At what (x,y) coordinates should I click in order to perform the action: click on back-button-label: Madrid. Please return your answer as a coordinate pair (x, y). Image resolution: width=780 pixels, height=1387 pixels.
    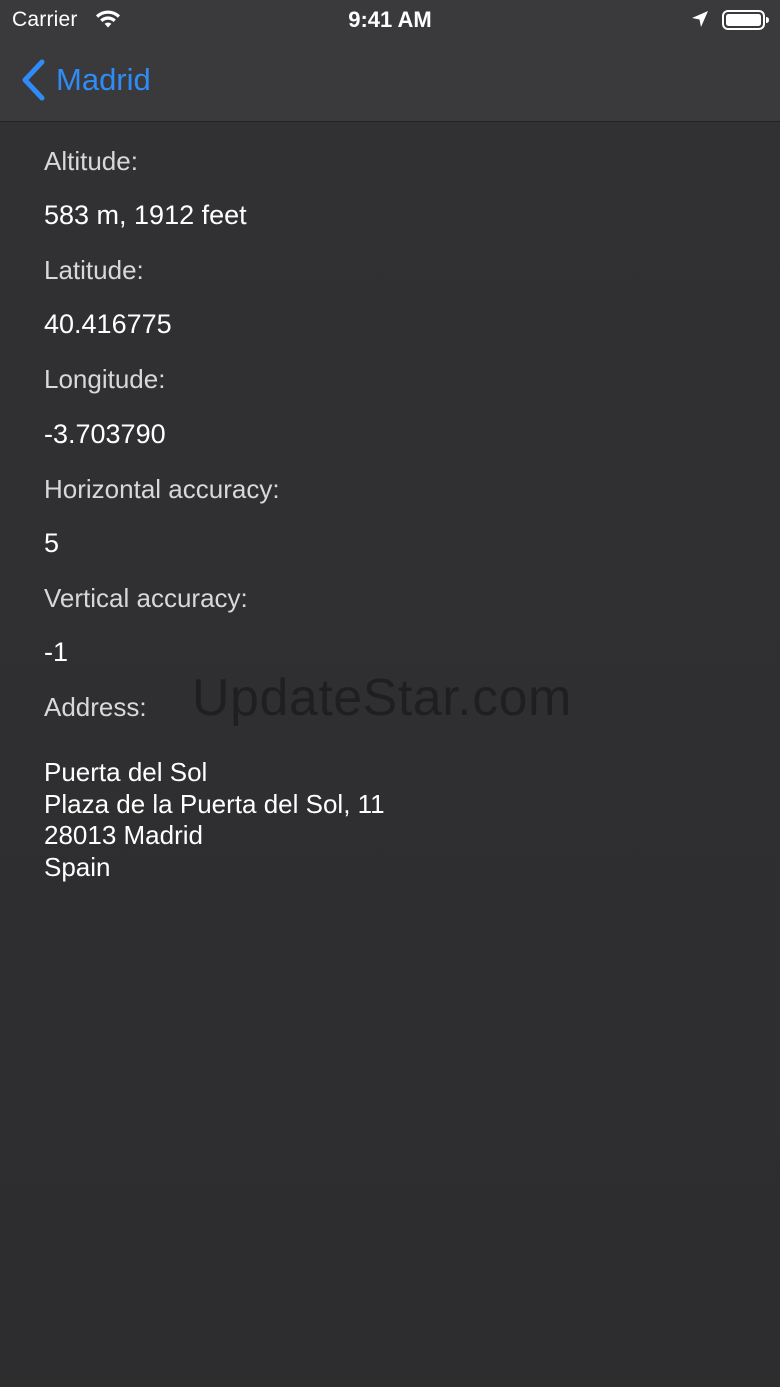
    Looking at the image, I should click on (103, 79).